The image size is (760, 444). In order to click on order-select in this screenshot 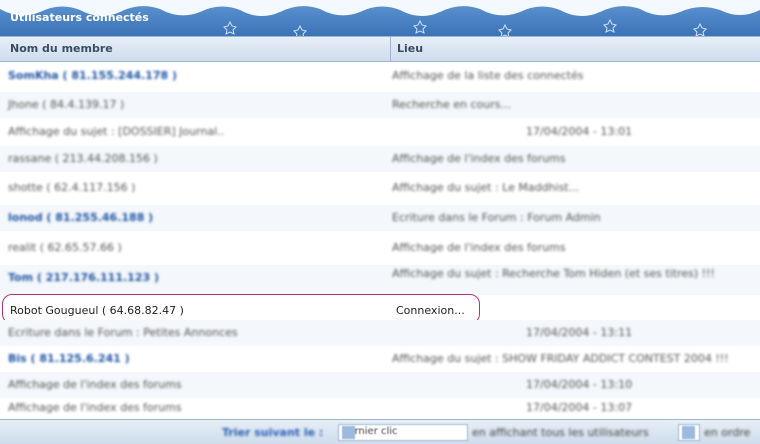, I will do `click(689, 432)`.